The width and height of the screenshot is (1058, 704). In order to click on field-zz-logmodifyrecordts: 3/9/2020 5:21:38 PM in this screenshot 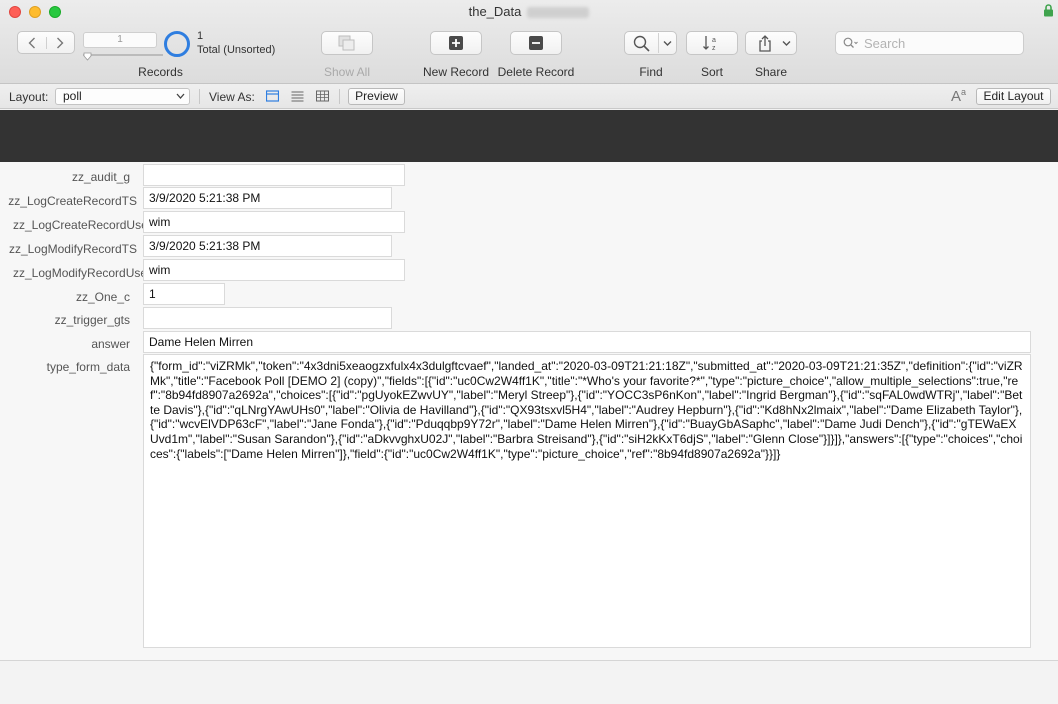, I will do `click(267, 246)`.